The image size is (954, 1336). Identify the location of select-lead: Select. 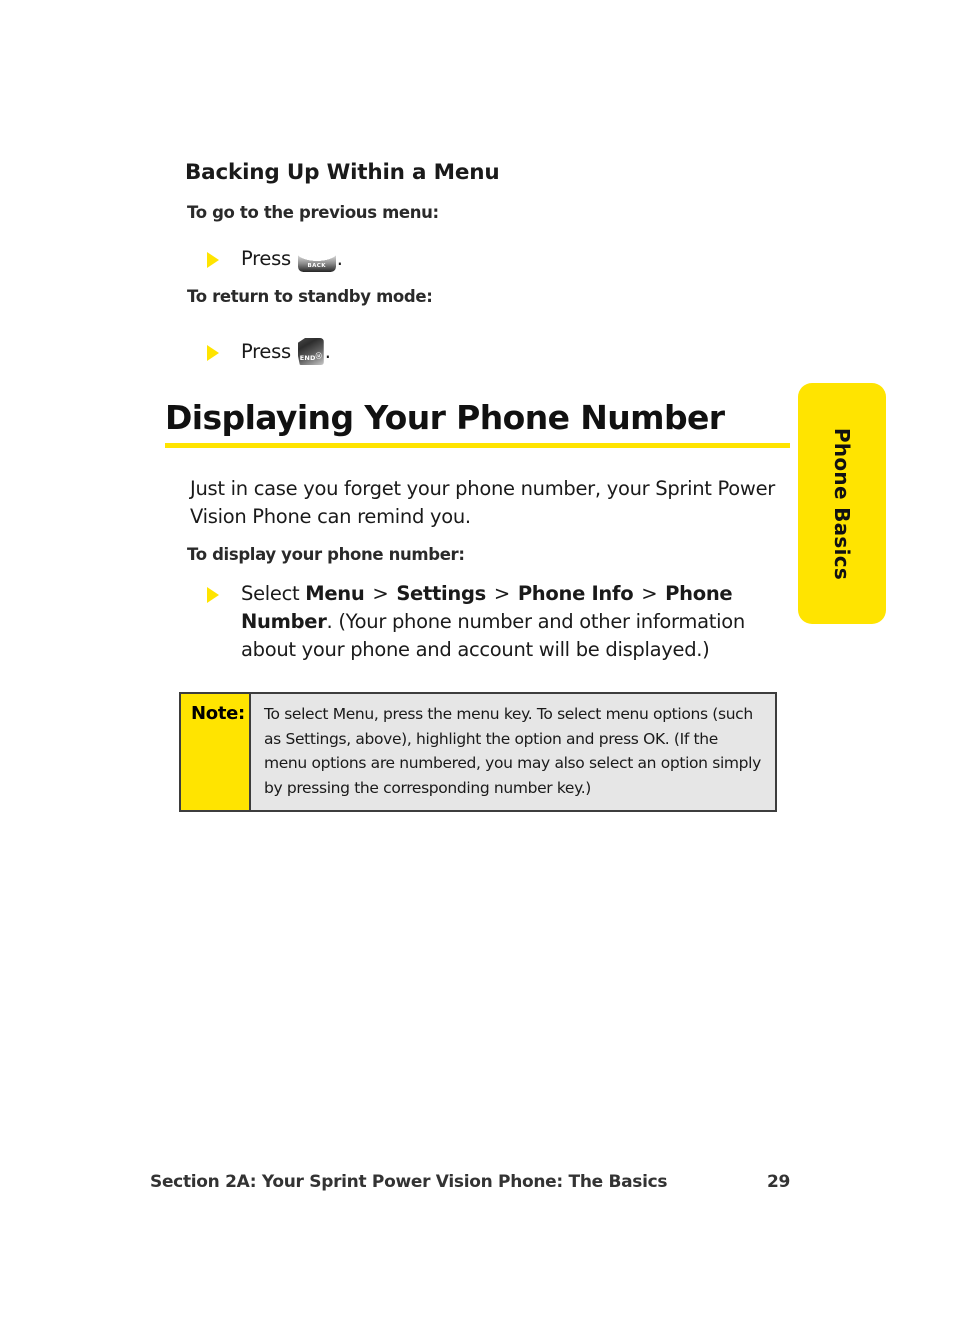
(273, 593).